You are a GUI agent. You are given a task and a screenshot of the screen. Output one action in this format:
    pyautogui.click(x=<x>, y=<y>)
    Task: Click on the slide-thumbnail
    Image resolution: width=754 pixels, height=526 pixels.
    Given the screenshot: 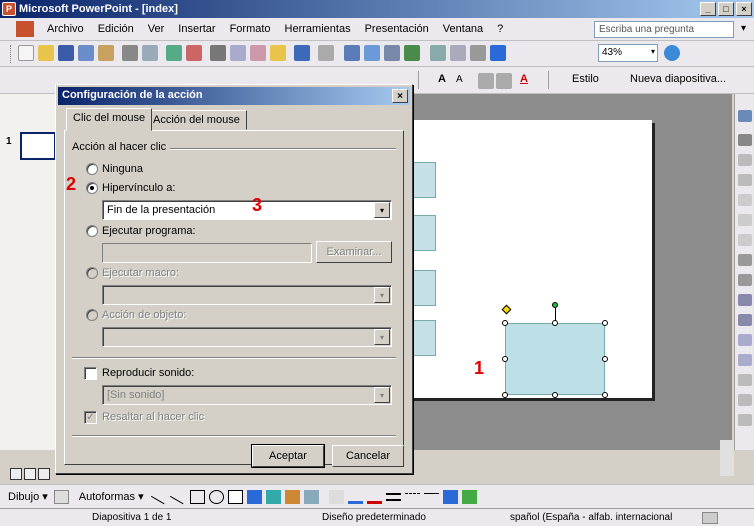 What is the action you would take?
    pyautogui.click(x=38, y=146)
    